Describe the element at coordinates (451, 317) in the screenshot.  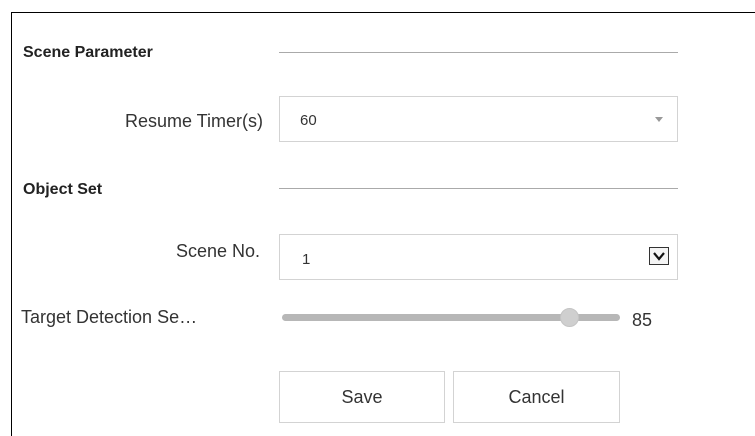
I see `target-detection-slider` at that location.